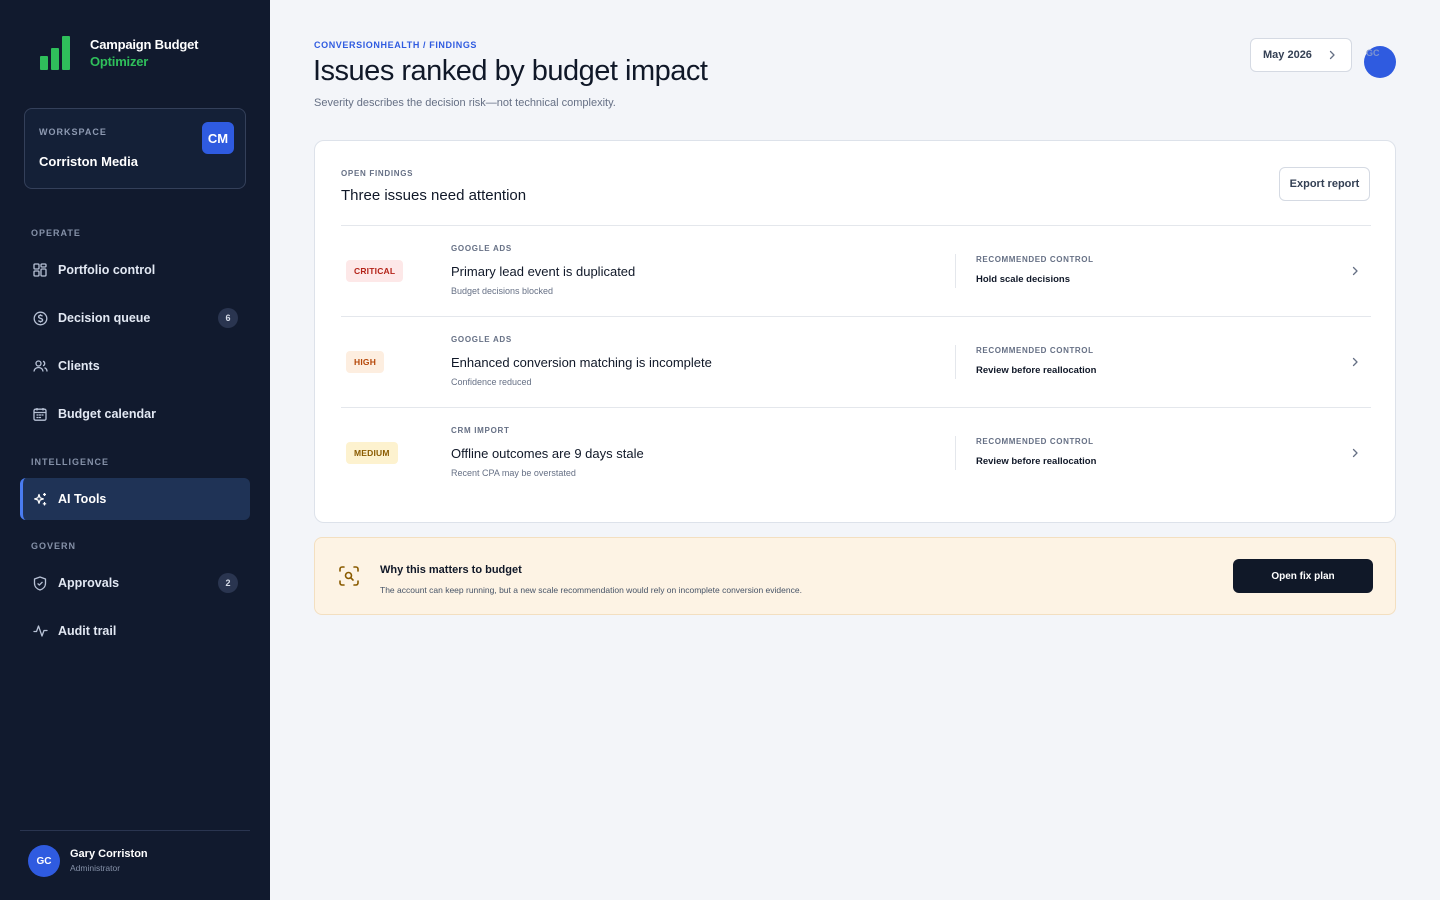  Describe the element at coordinates (88, 161) in the screenshot. I see `workspace-name: Corriston Media` at that location.